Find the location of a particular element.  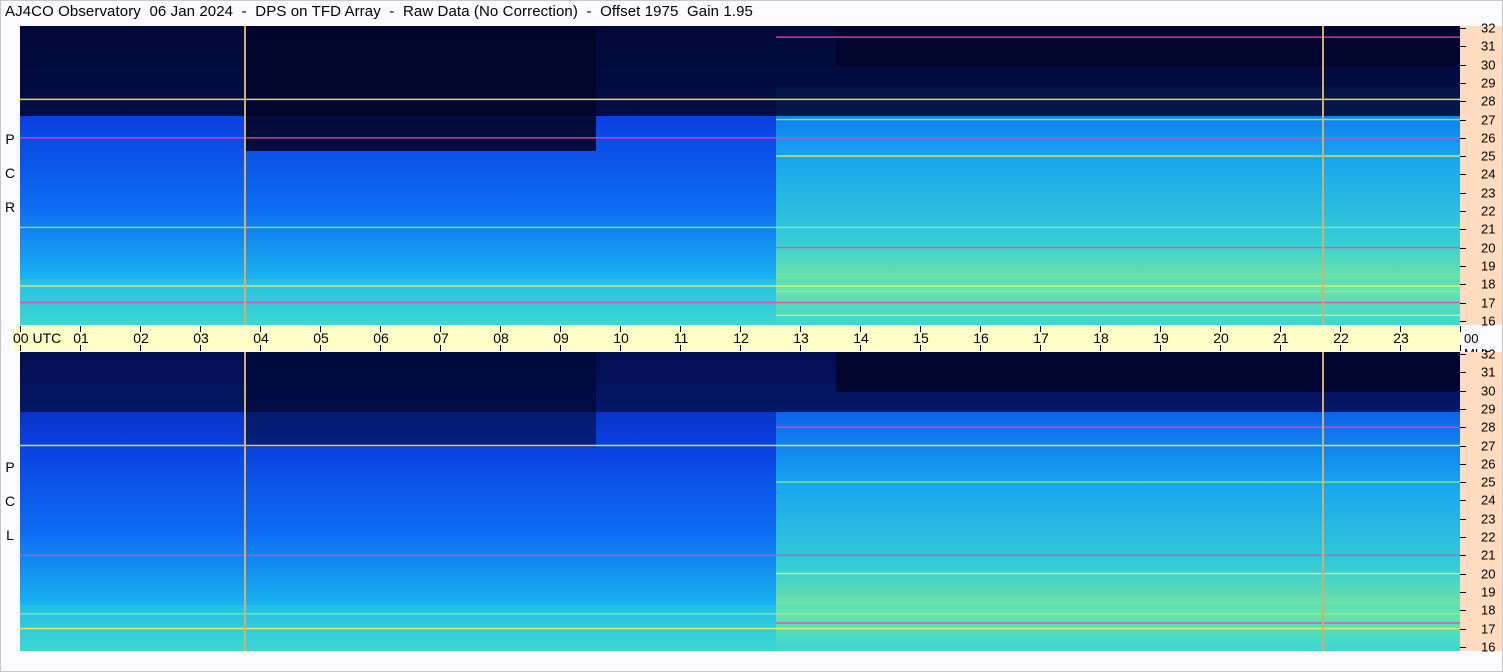

utc-tick-label: 09 is located at coordinates (561, 338).